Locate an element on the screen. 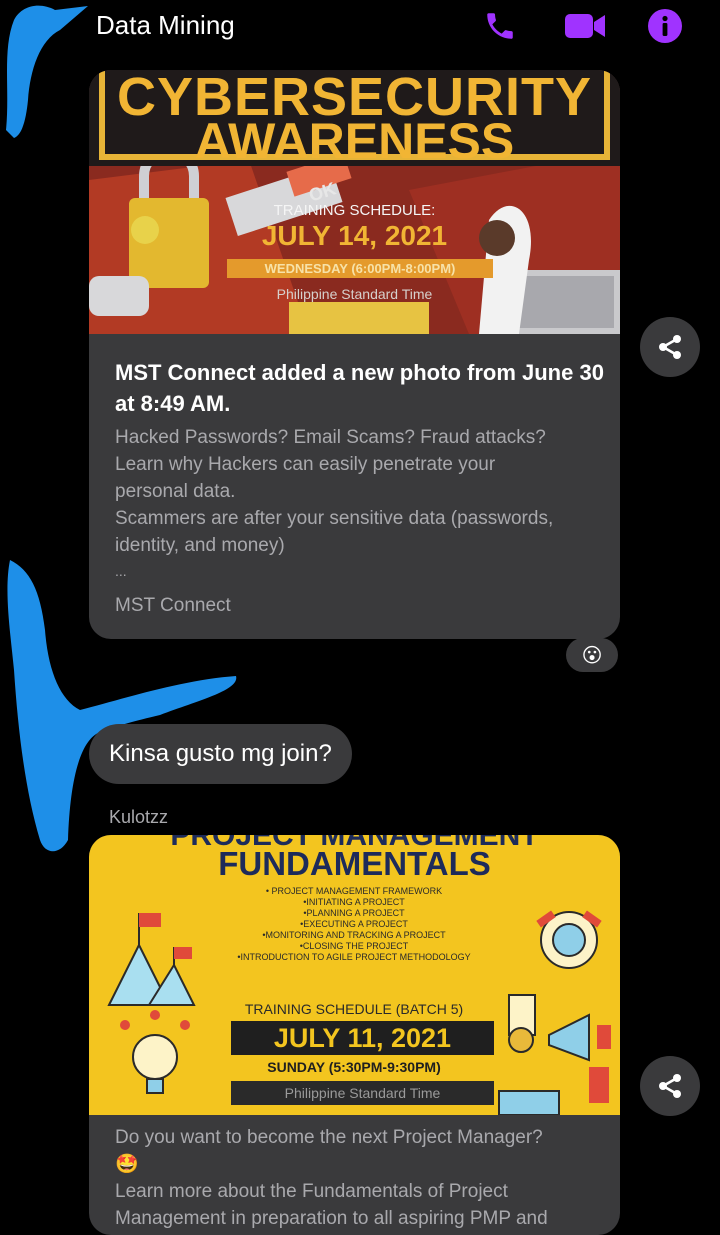 This screenshot has width=720, height=1235. surprised-emoji-icon: 😮 is located at coordinates (592, 655).